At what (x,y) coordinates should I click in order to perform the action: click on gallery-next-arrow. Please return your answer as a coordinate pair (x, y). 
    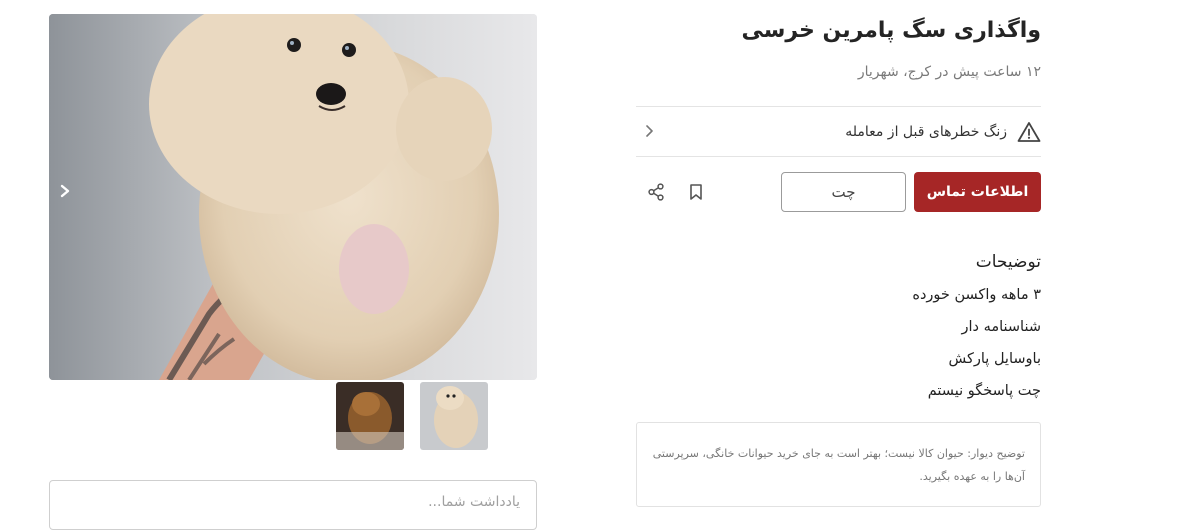
    Looking at the image, I should click on (71, 196).